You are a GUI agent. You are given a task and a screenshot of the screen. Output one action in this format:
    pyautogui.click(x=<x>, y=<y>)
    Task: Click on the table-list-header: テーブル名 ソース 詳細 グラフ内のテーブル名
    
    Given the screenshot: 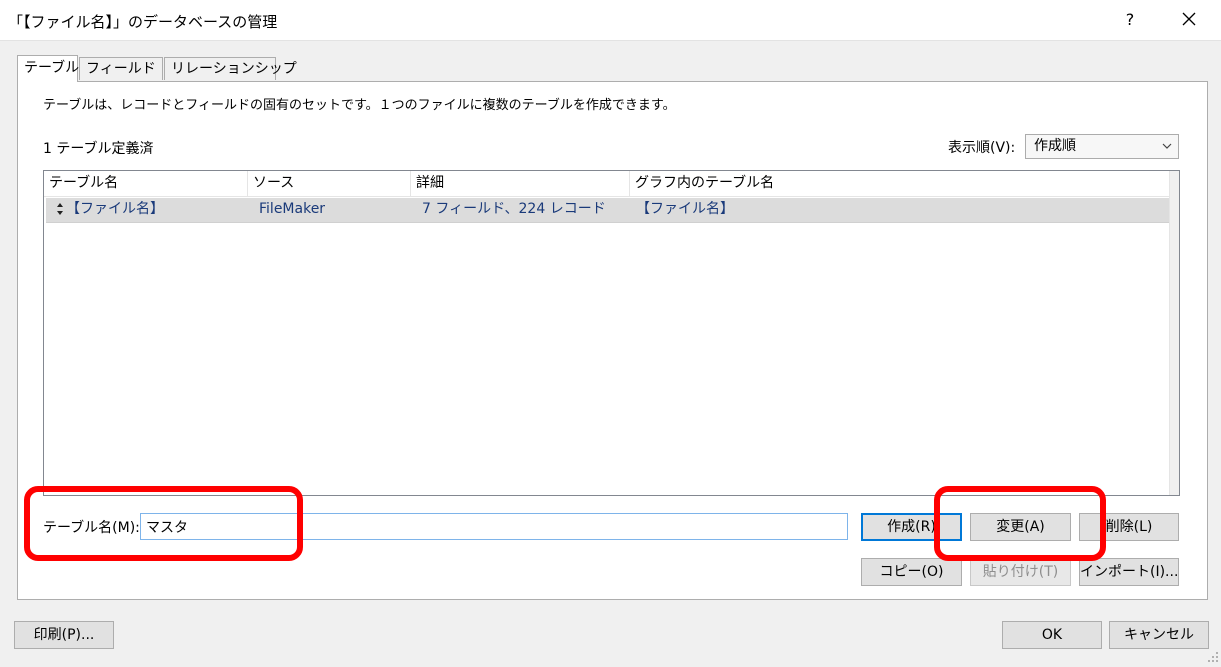 What is the action you would take?
    pyautogui.click(x=607, y=184)
    